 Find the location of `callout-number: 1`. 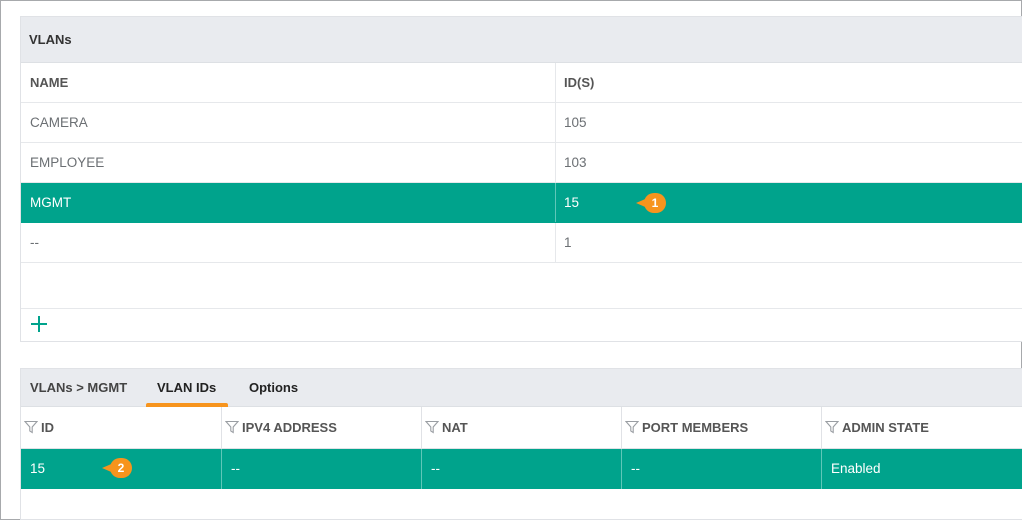

callout-number: 1 is located at coordinates (655, 203).